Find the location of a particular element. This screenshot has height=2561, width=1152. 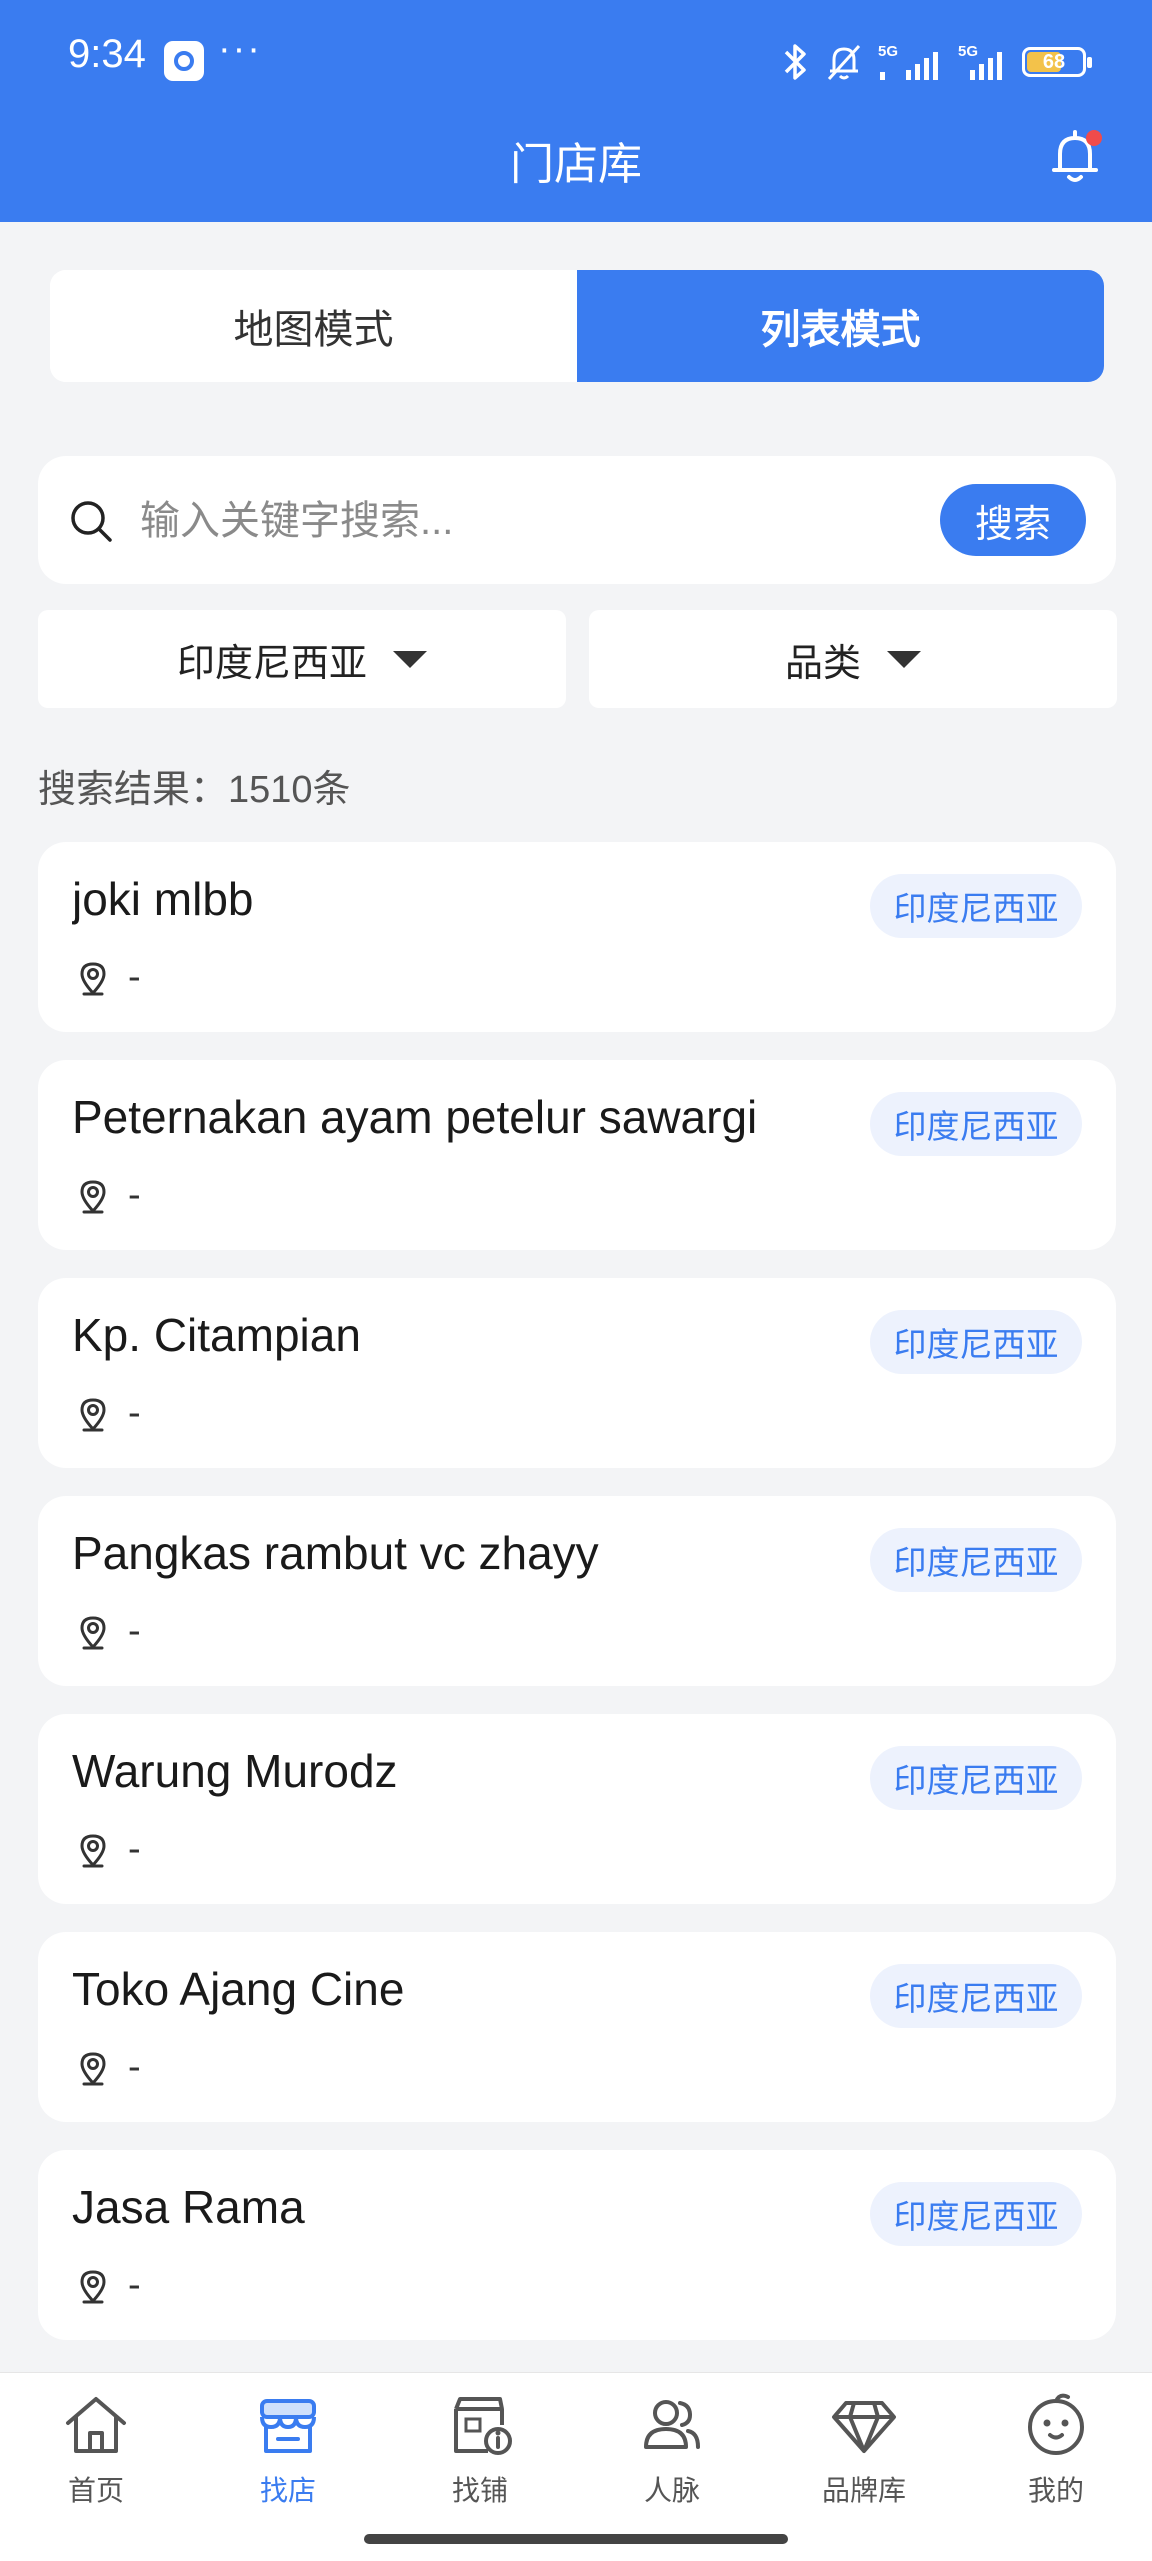

notification-badge is located at coordinates (1094, 138).